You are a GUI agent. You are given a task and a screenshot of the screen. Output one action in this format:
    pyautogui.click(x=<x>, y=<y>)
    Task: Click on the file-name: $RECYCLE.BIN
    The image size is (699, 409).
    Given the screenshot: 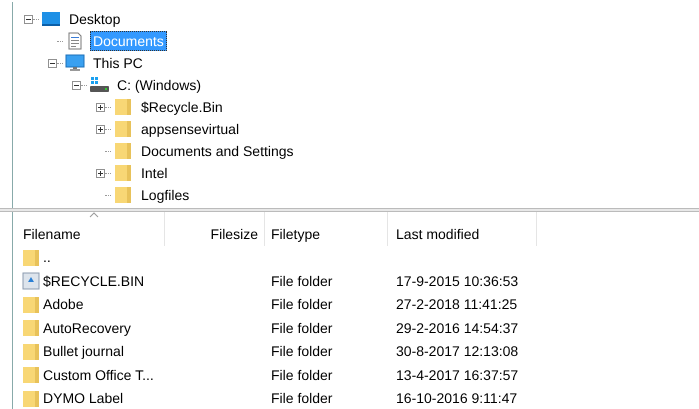 What is the action you would take?
    pyautogui.click(x=93, y=281)
    